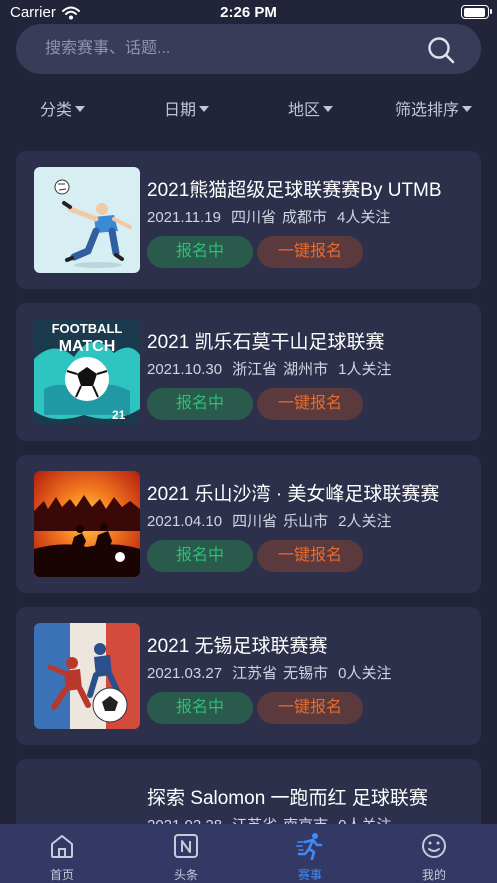 Image resolution: width=497 pixels, height=883 pixels. I want to click on filter-region: 地区, so click(311, 108).